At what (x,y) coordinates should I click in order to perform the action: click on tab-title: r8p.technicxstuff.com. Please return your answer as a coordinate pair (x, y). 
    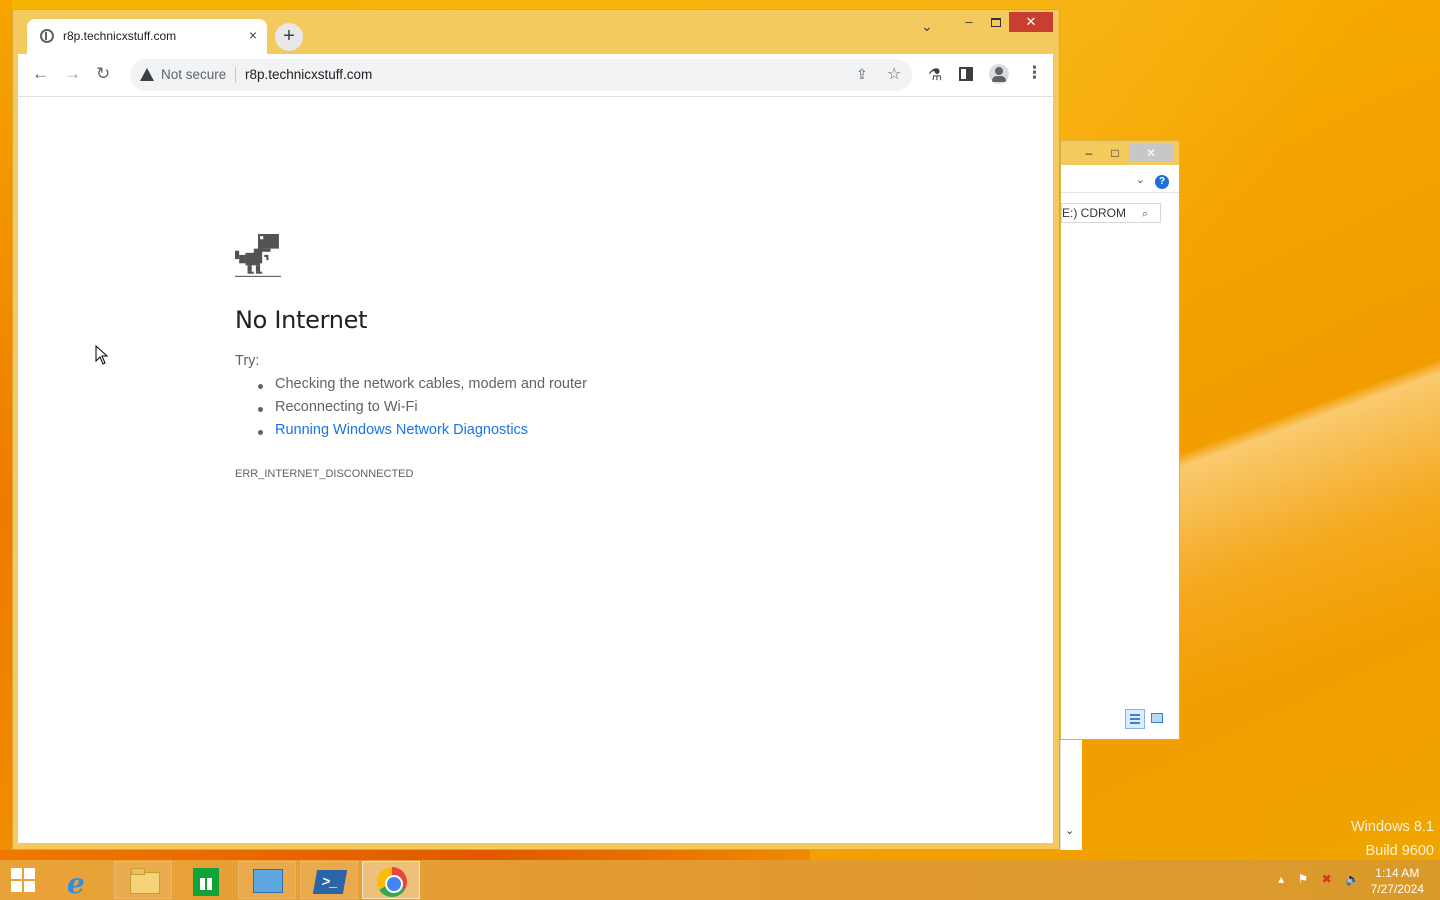
    Looking at the image, I should click on (120, 36).